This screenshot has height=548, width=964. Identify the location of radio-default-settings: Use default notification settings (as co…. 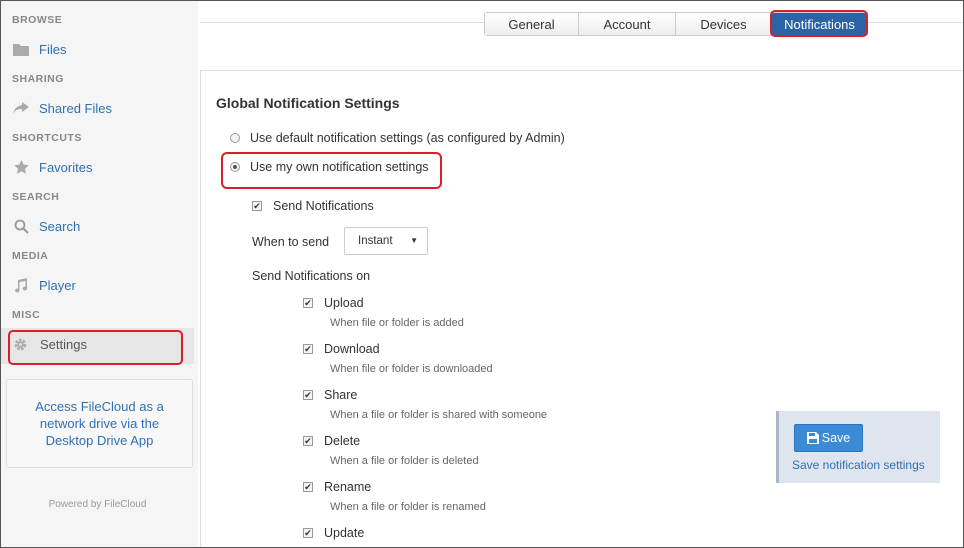
(397, 138).